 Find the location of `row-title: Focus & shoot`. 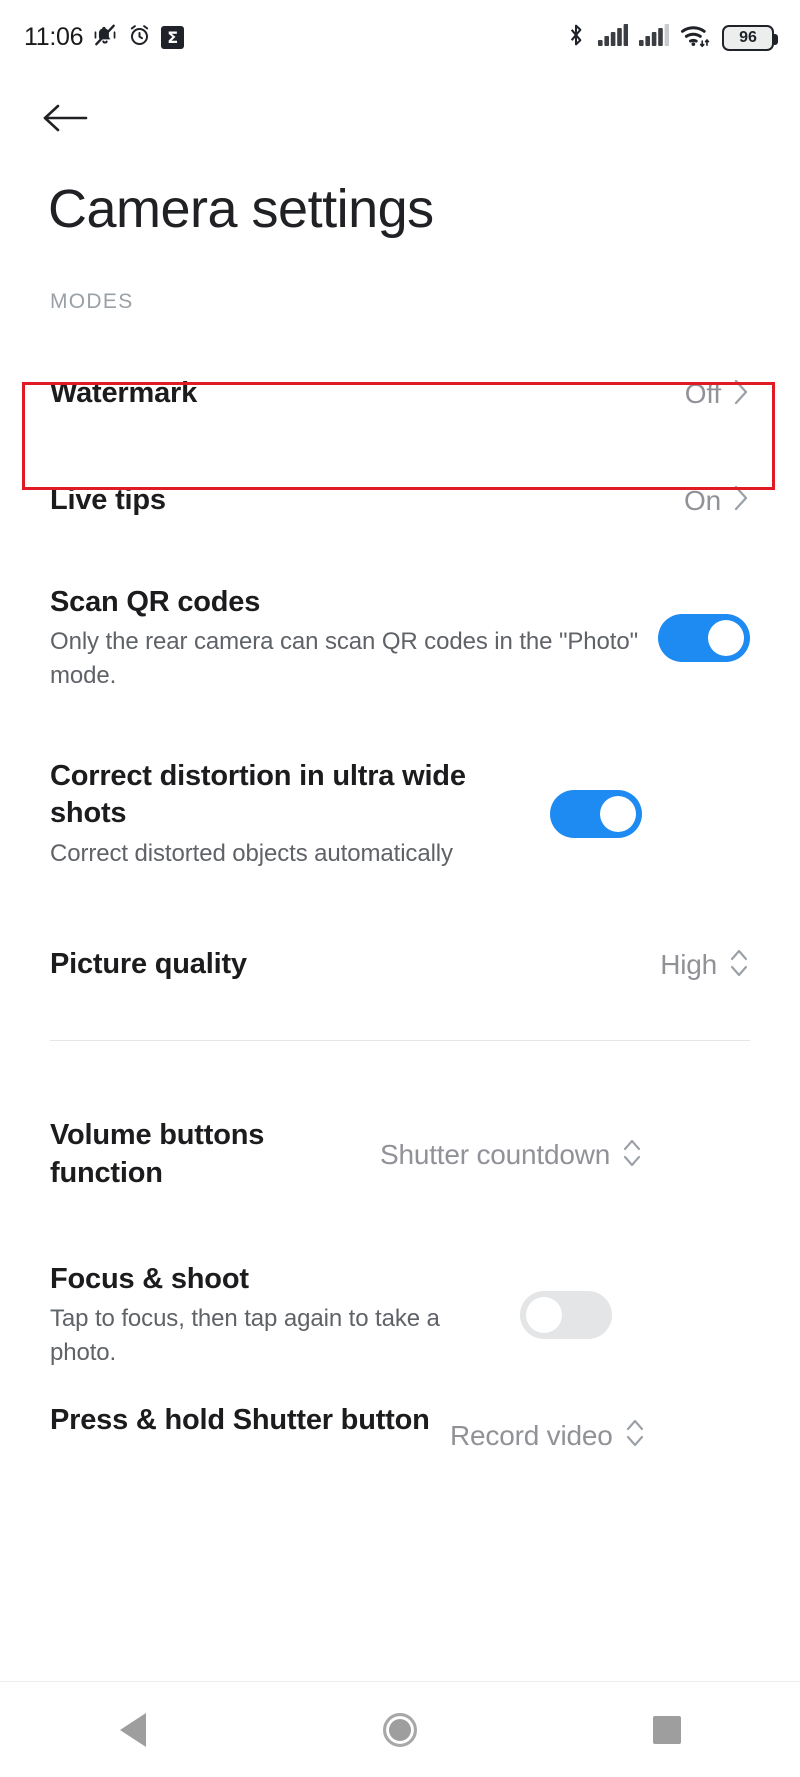

row-title: Focus & shoot is located at coordinates (149, 1278).